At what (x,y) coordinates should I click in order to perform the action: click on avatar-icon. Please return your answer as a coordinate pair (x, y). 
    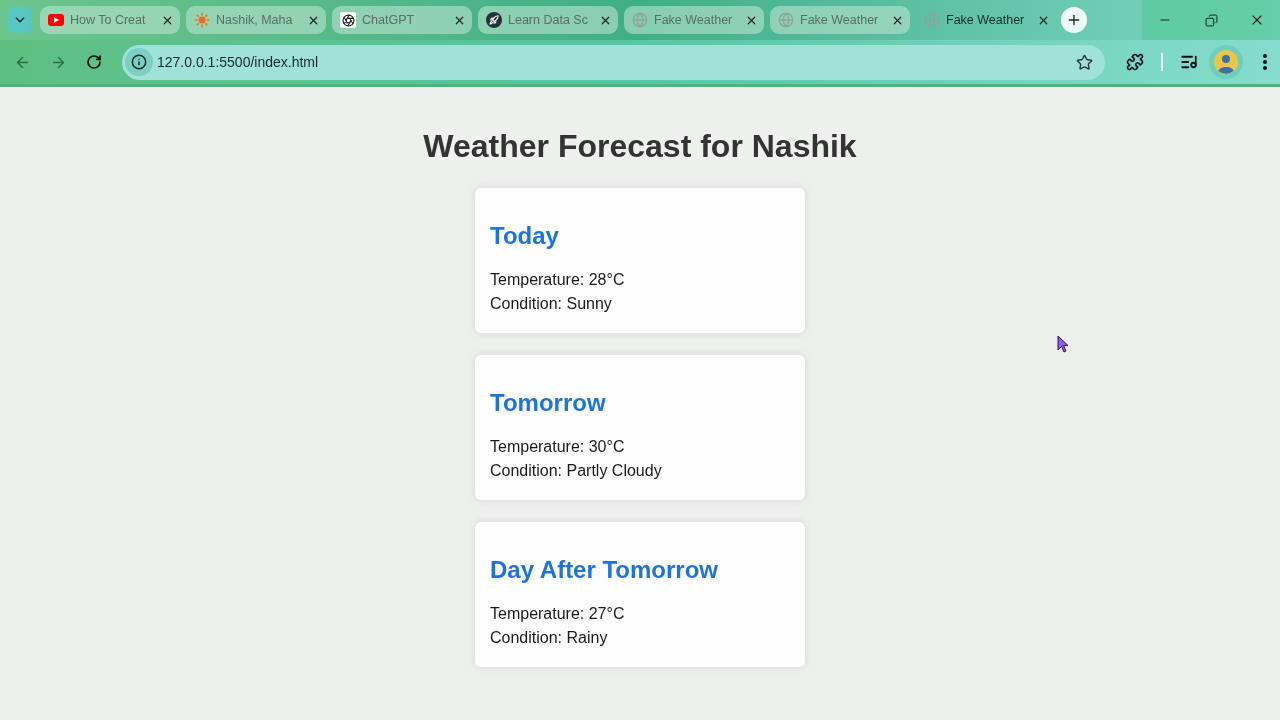
    Looking at the image, I should click on (1226, 62).